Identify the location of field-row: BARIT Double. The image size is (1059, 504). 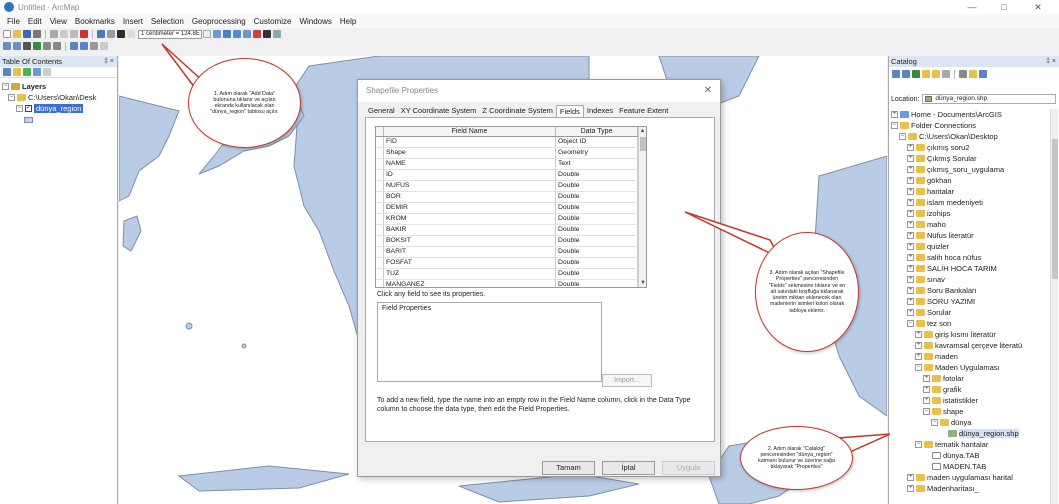
(511, 252).